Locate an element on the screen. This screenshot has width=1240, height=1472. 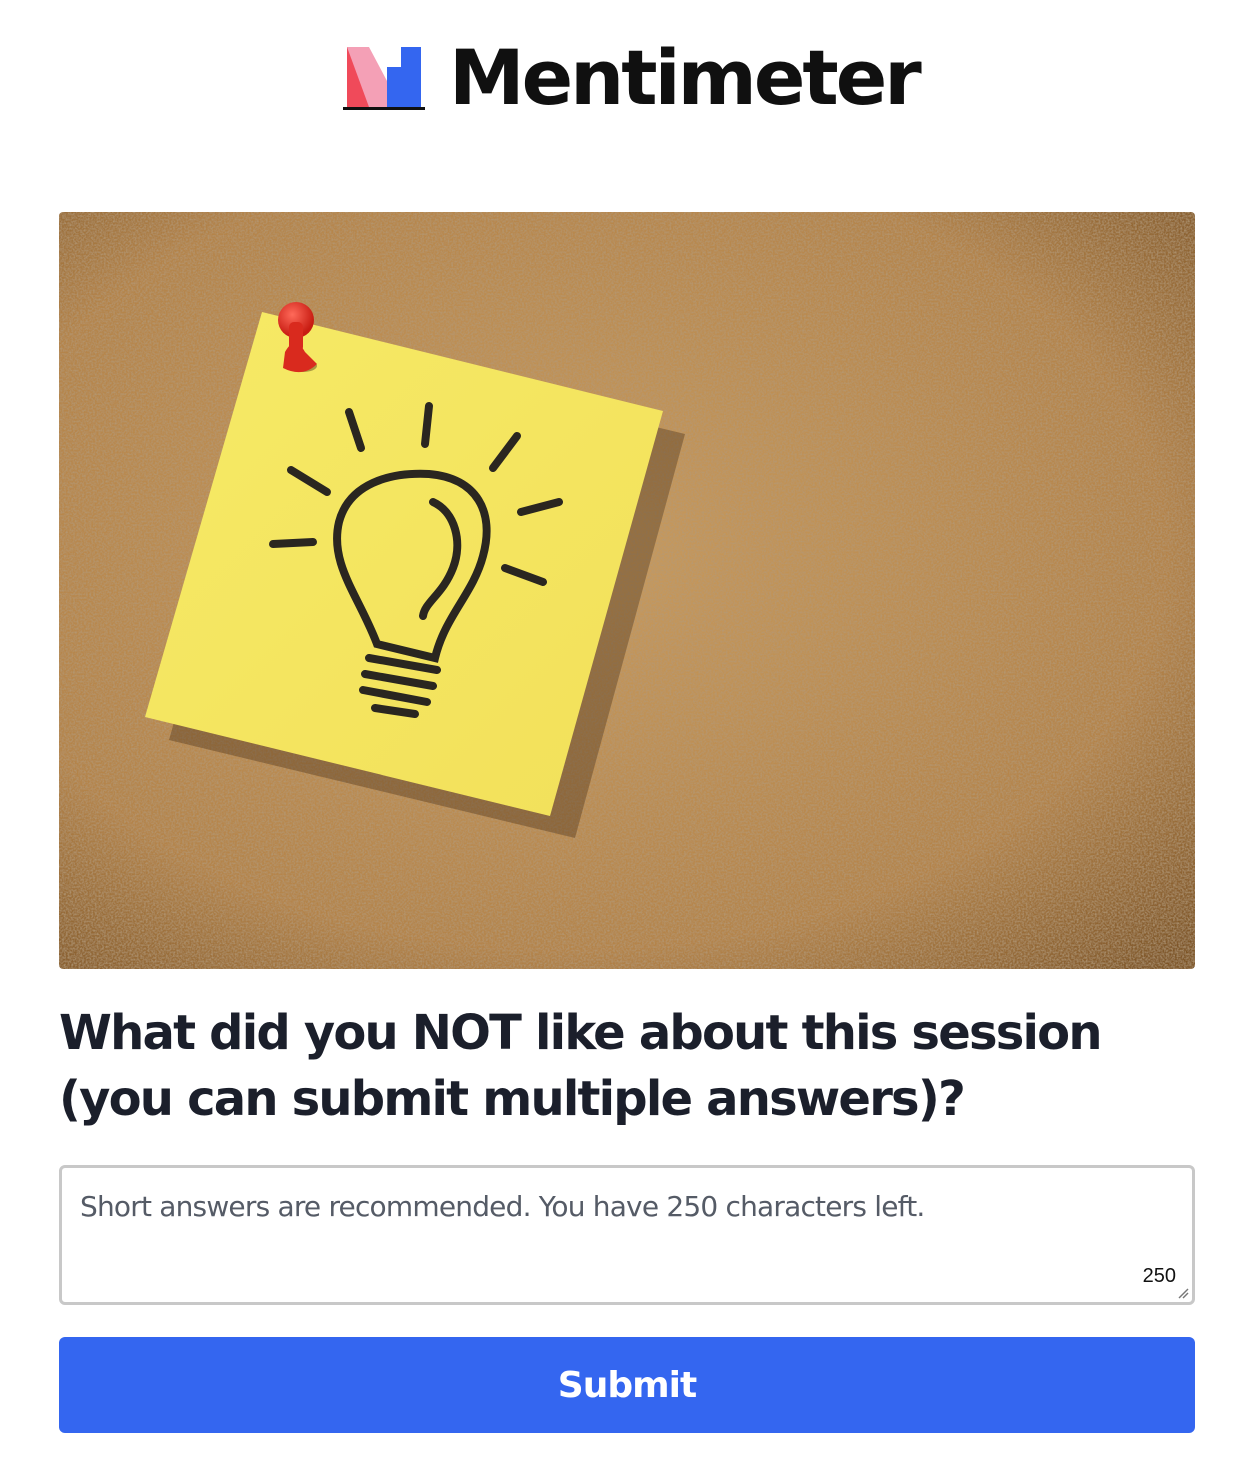
characters-left-counter: 250 is located at coordinates (1159, 1276).